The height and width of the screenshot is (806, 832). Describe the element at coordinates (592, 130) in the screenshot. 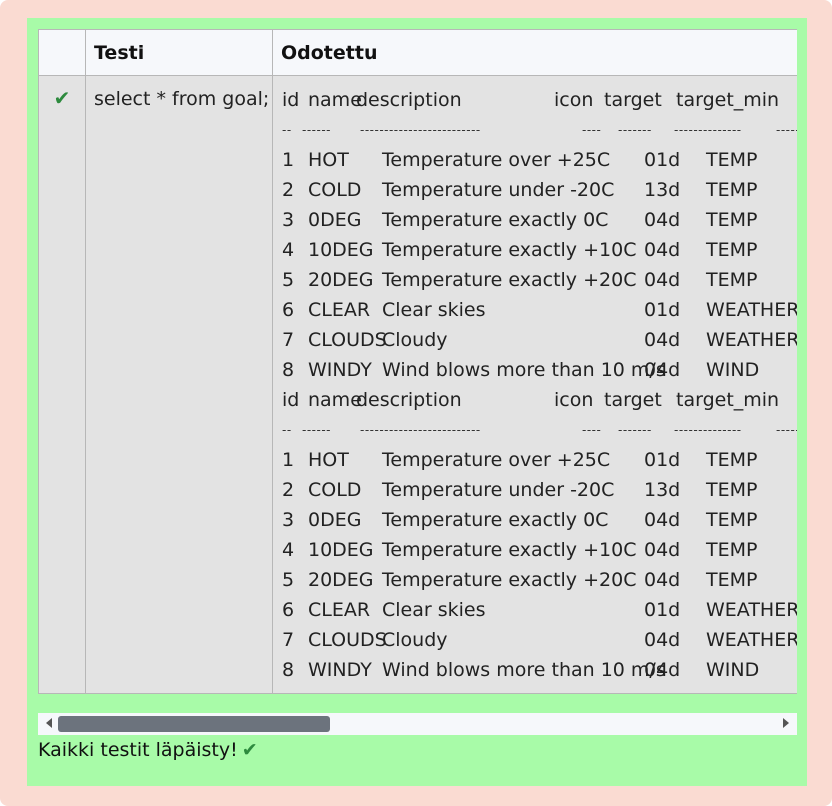

I see `output-cell: ----` at that location.